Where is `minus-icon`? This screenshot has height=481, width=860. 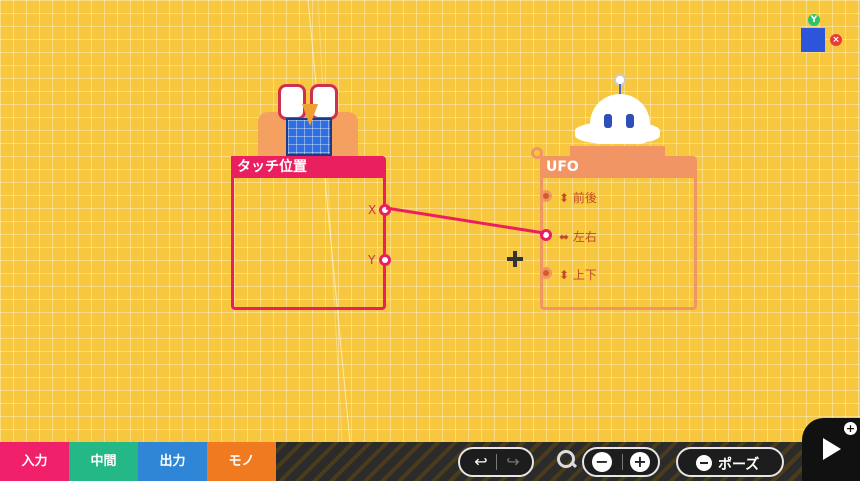
minus-icon is located at coordinates (704, 463).